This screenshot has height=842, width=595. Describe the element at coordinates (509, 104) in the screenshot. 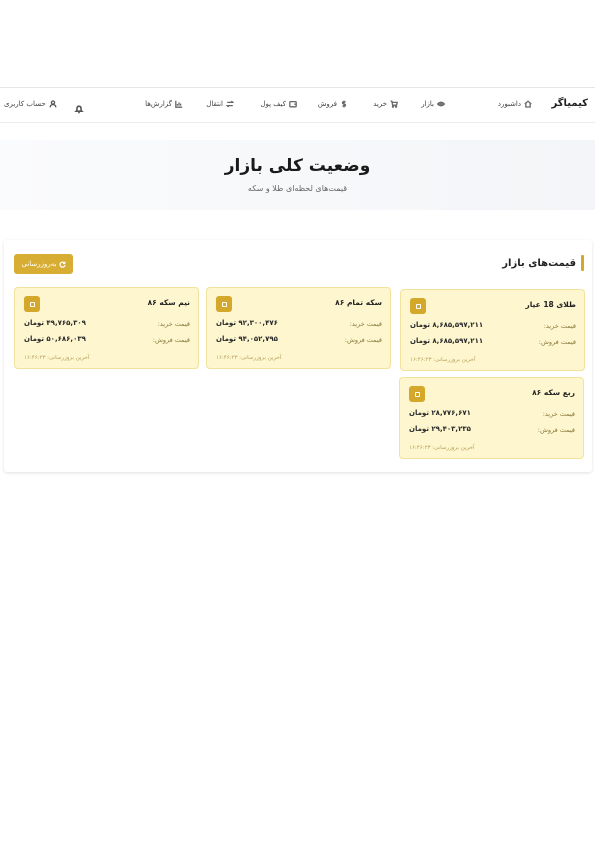

I see `nav-item-label: داشبورد` at that location.